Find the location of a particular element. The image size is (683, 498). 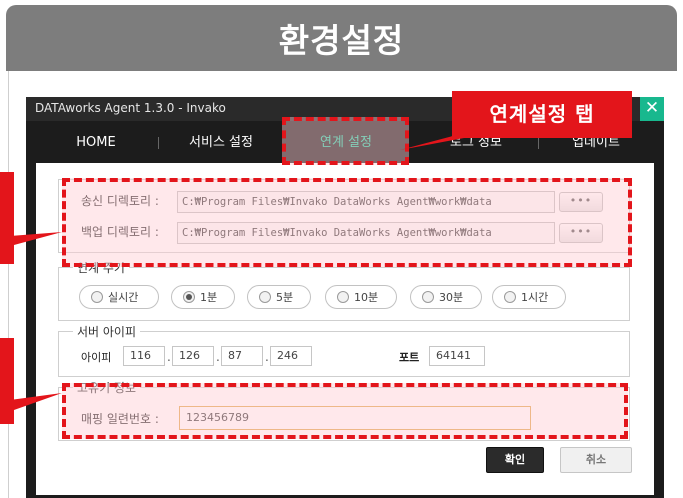

radio-label: 1시간 is located at coordinates (535, 297).